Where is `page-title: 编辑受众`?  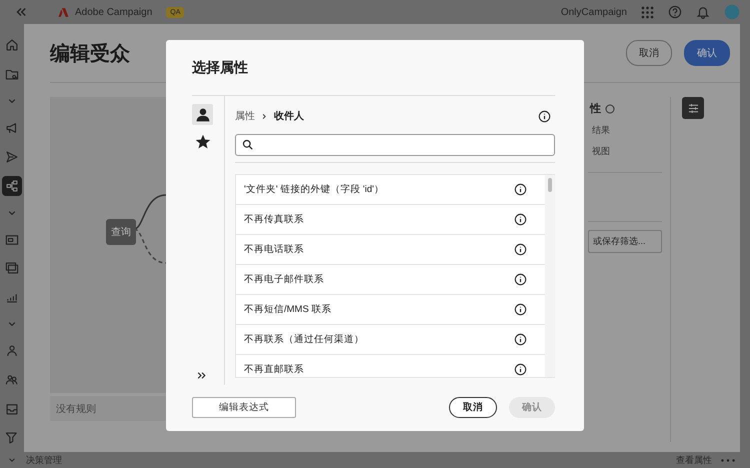
page-title: 编辑受众 is located at coordinates (90, 54).